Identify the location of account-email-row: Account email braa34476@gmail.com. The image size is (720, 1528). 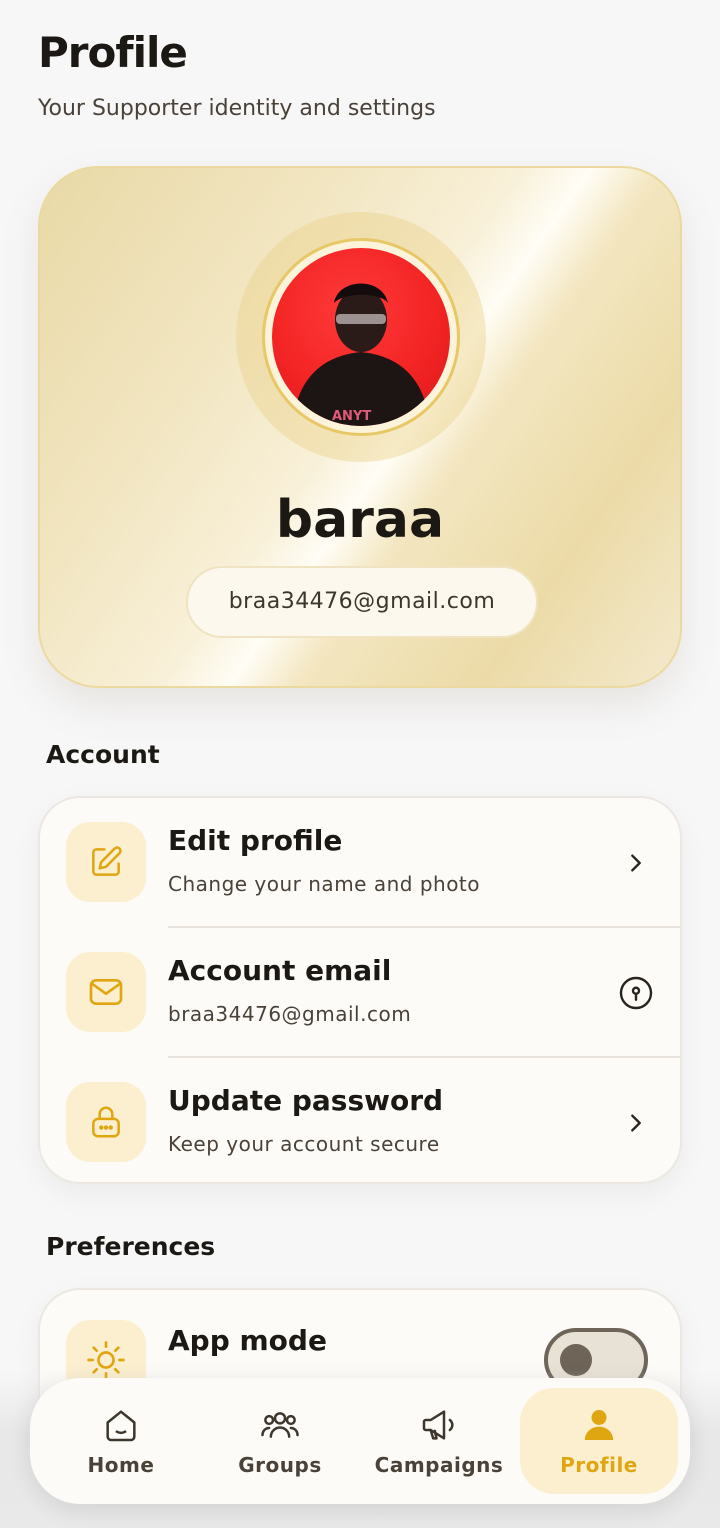
(360, 993).